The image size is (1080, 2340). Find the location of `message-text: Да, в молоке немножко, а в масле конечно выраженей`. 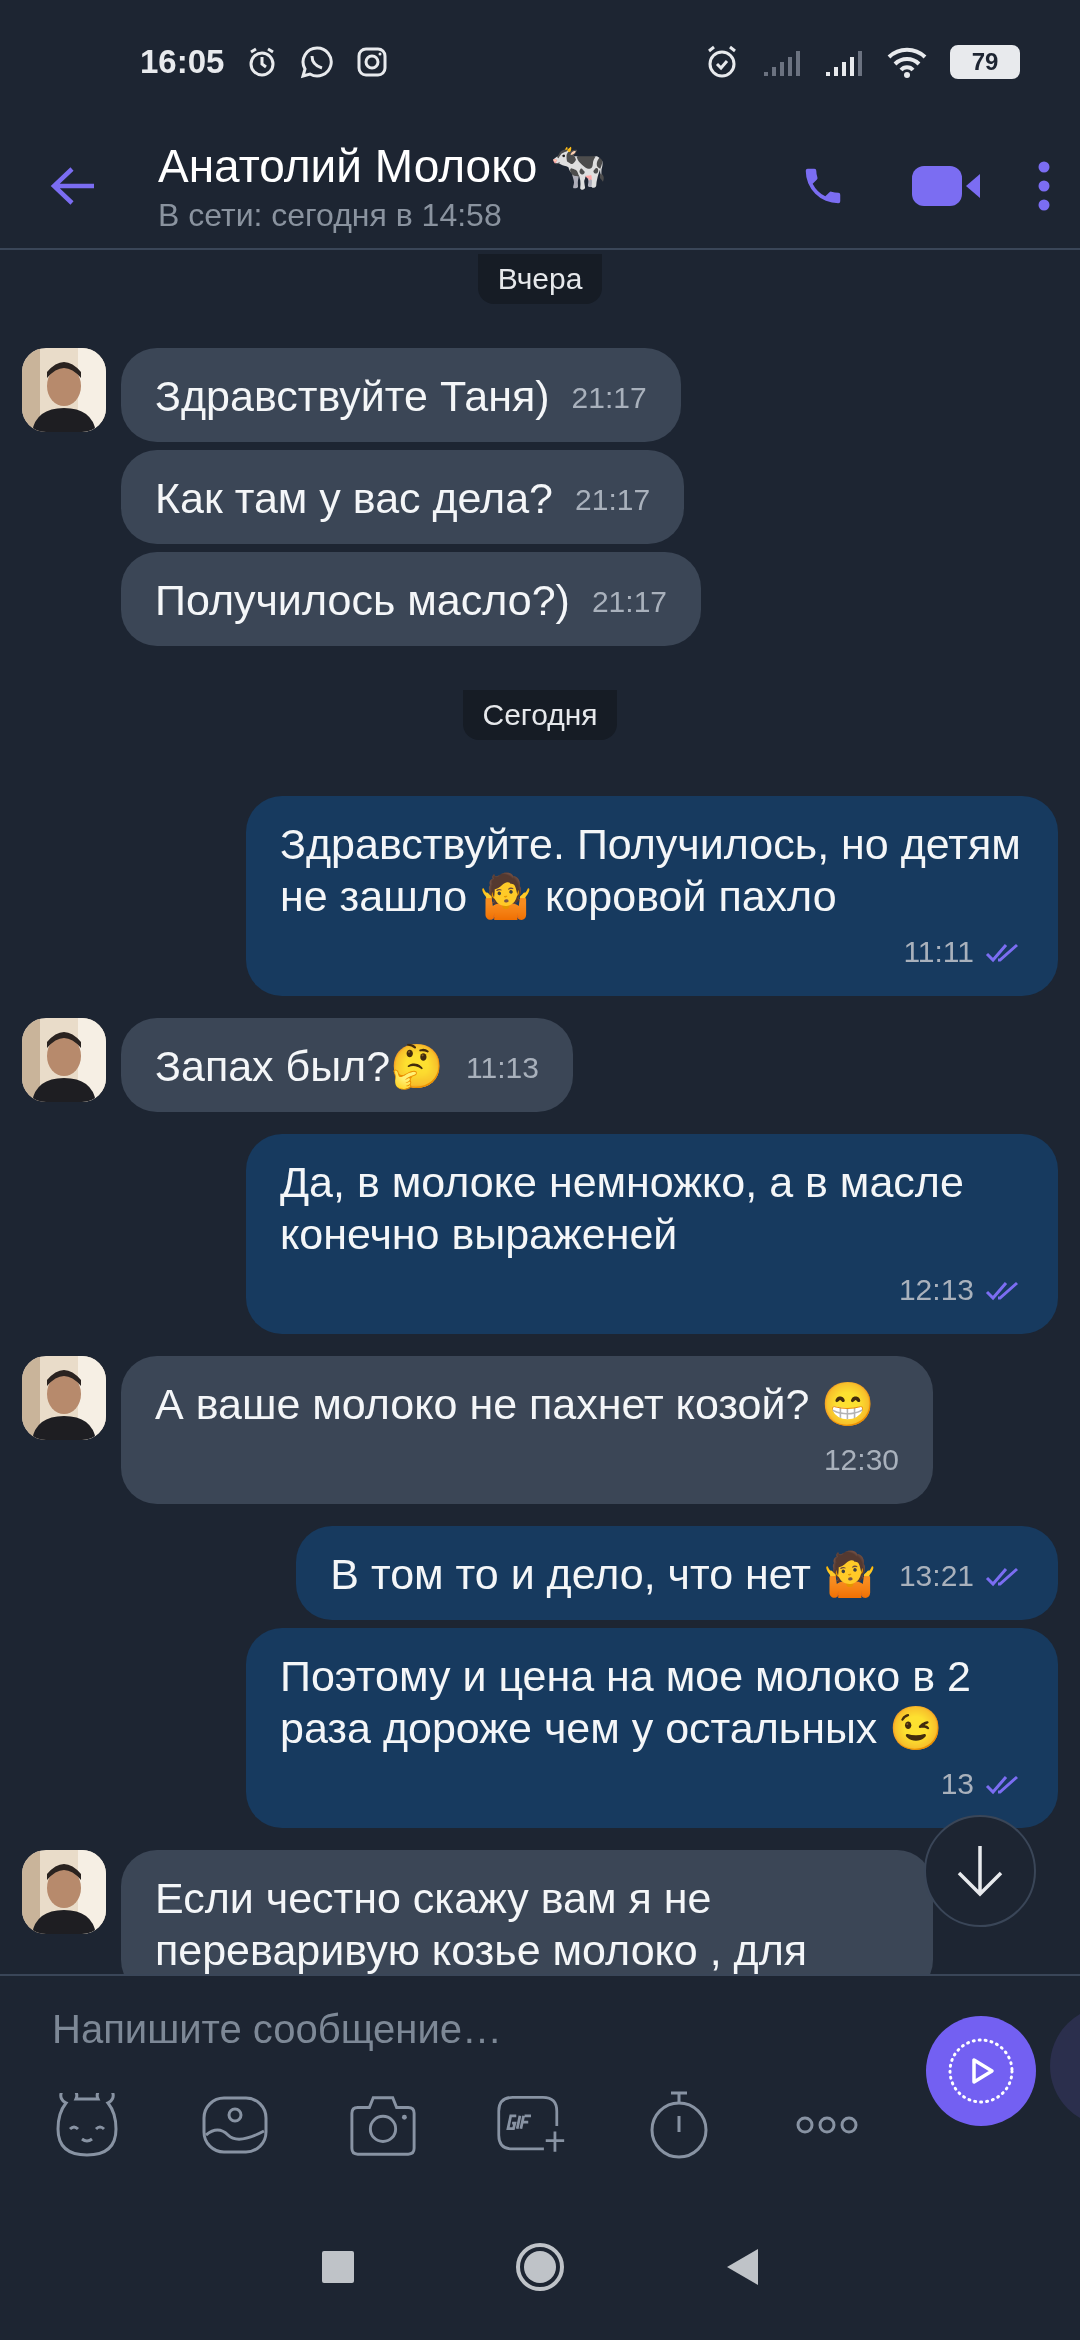

message-text: Да, в молоке немножко, а в масле конечно выраженей is located at coordinates (622, 1208).